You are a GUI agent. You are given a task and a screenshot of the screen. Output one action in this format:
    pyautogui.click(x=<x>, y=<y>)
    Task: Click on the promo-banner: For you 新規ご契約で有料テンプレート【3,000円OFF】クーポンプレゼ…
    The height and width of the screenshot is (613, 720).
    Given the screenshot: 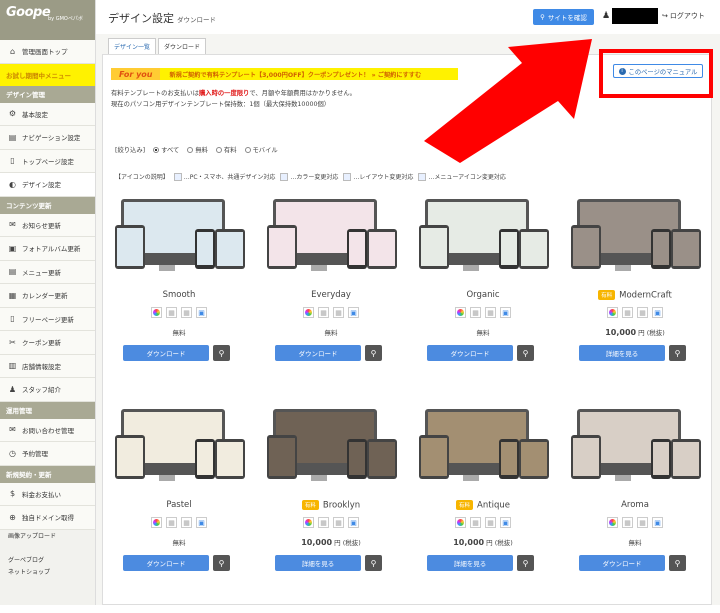 What is the action you would take?
    pyautogui.click(x=284, y=74)
    